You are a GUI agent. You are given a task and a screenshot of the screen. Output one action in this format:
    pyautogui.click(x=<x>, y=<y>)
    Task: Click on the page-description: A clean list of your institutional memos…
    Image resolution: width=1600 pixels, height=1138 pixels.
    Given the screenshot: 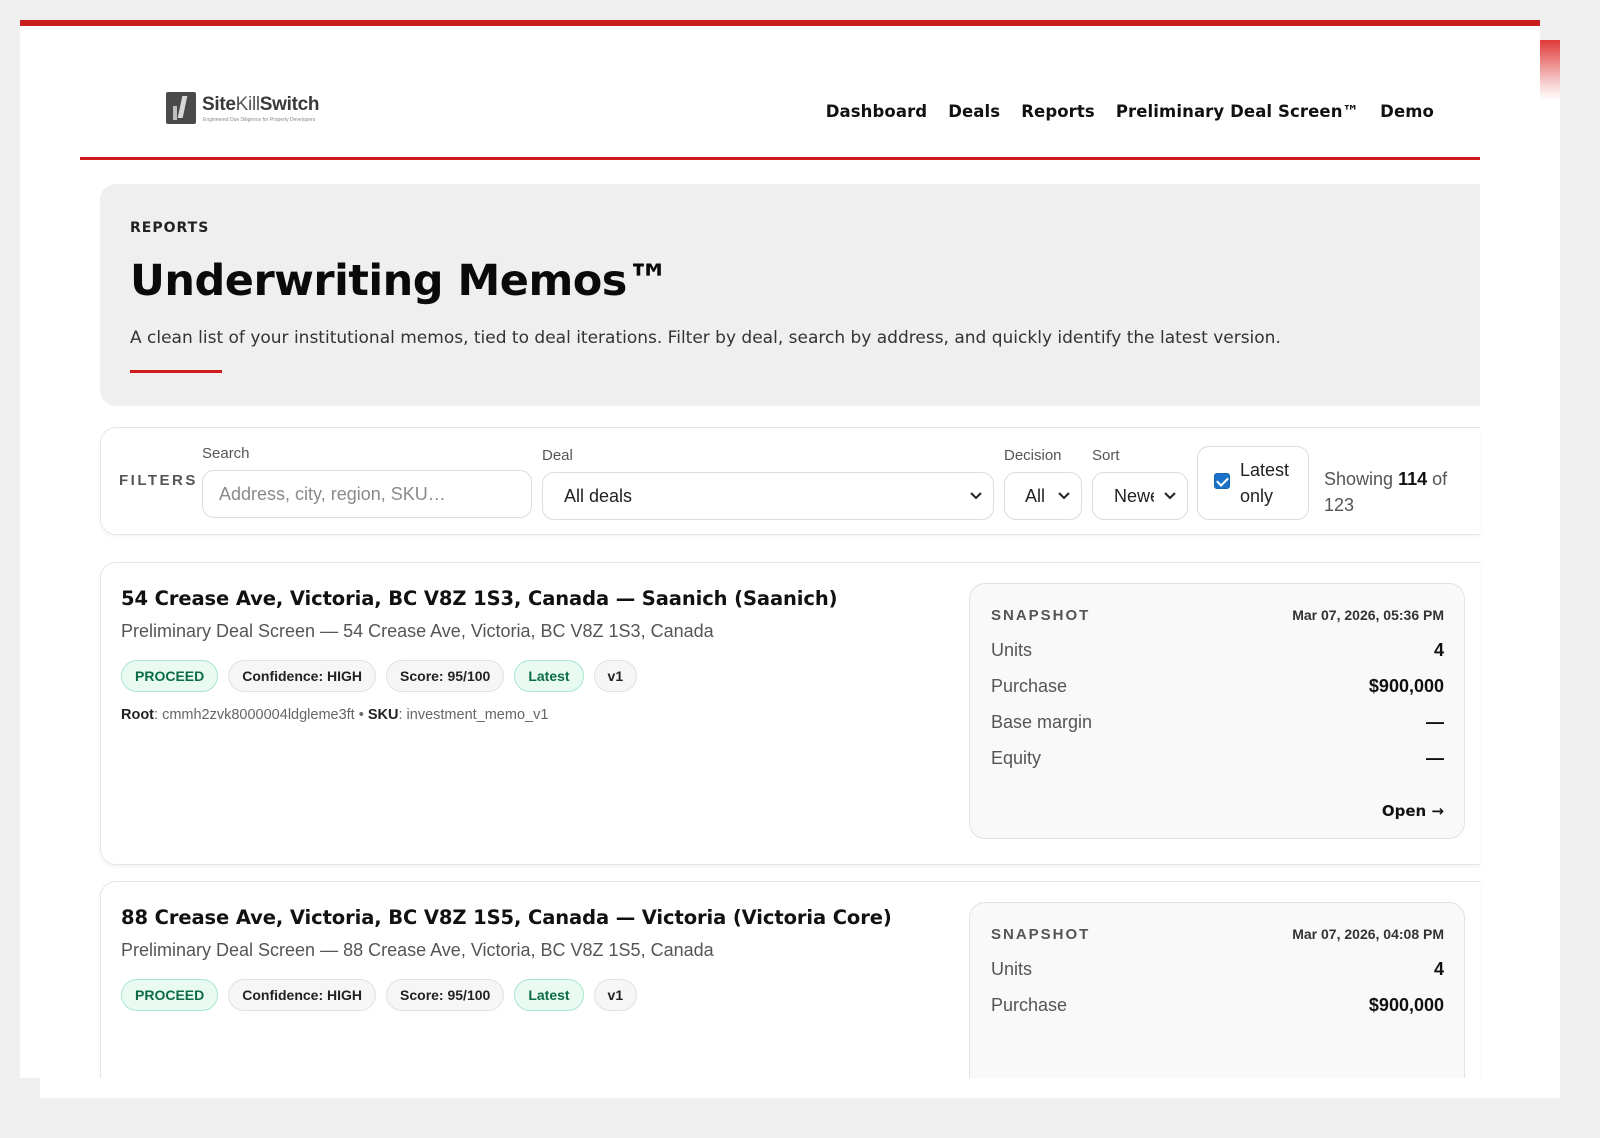 What is the action you would take?
    pyautogui.click(x=705, y=338)
    